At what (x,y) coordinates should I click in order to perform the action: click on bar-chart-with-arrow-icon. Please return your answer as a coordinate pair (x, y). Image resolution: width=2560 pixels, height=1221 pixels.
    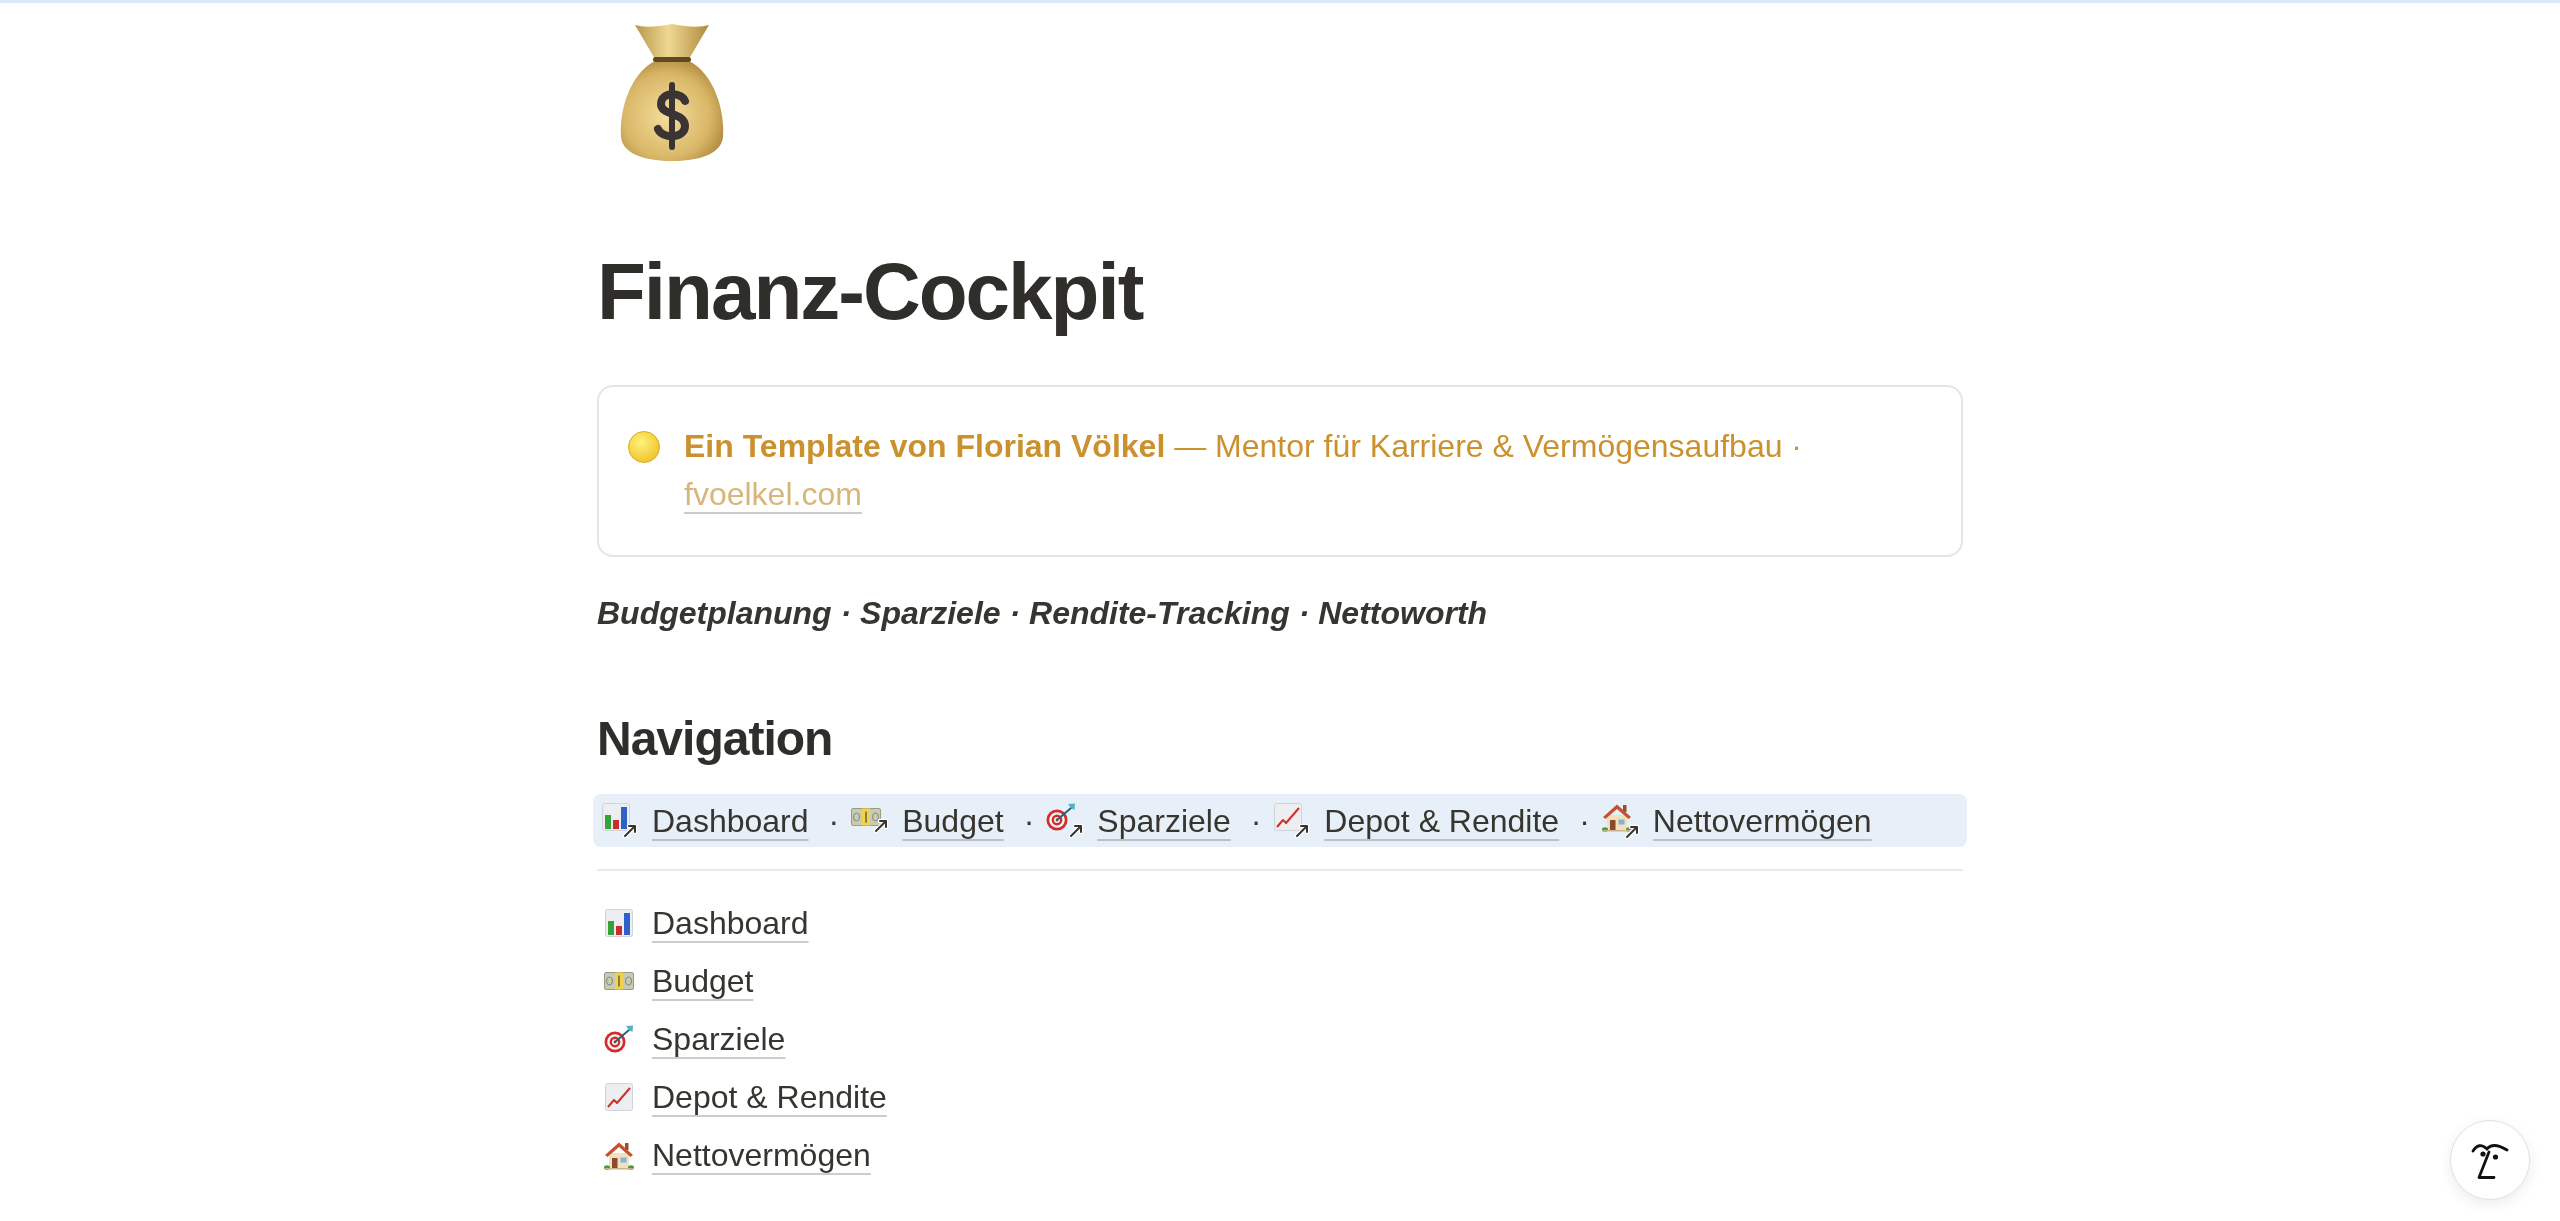
    Looking at the image, I should click on (620, 821).